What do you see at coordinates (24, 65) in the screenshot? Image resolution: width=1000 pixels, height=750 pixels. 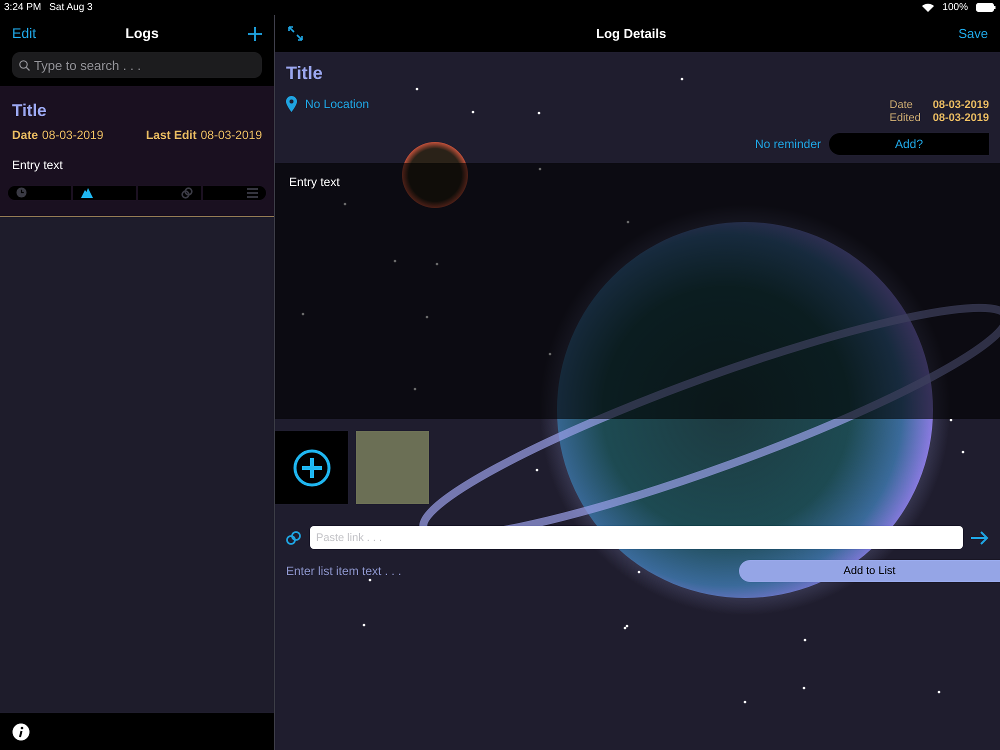 I see `search-icon` at bounding box center [24, 65].